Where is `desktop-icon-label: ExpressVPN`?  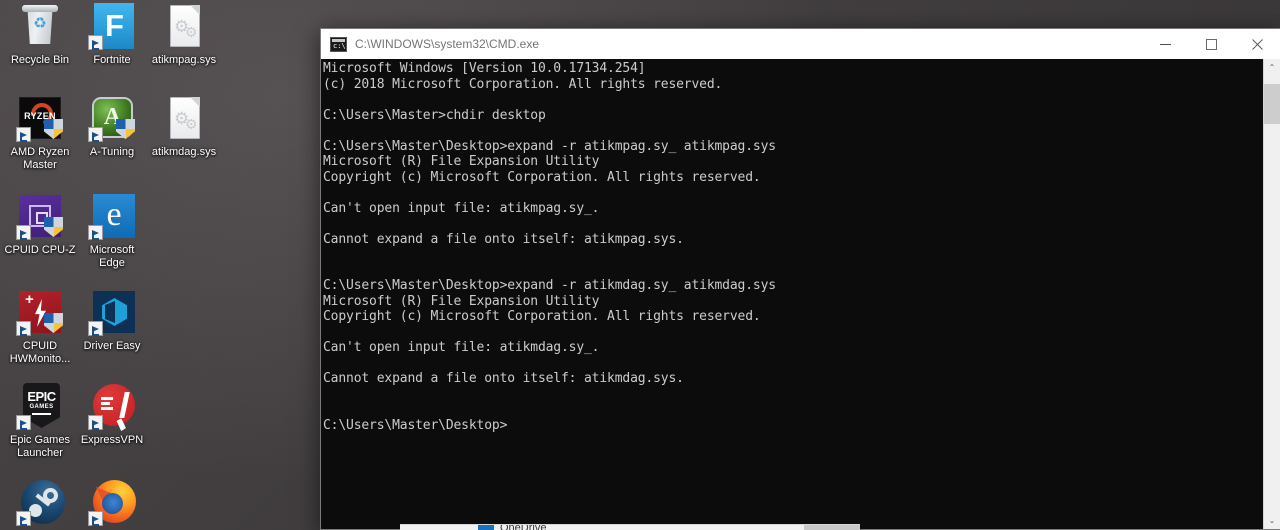
desktop-icon-label: ExpressVPN is located at coordinates (112, 440).